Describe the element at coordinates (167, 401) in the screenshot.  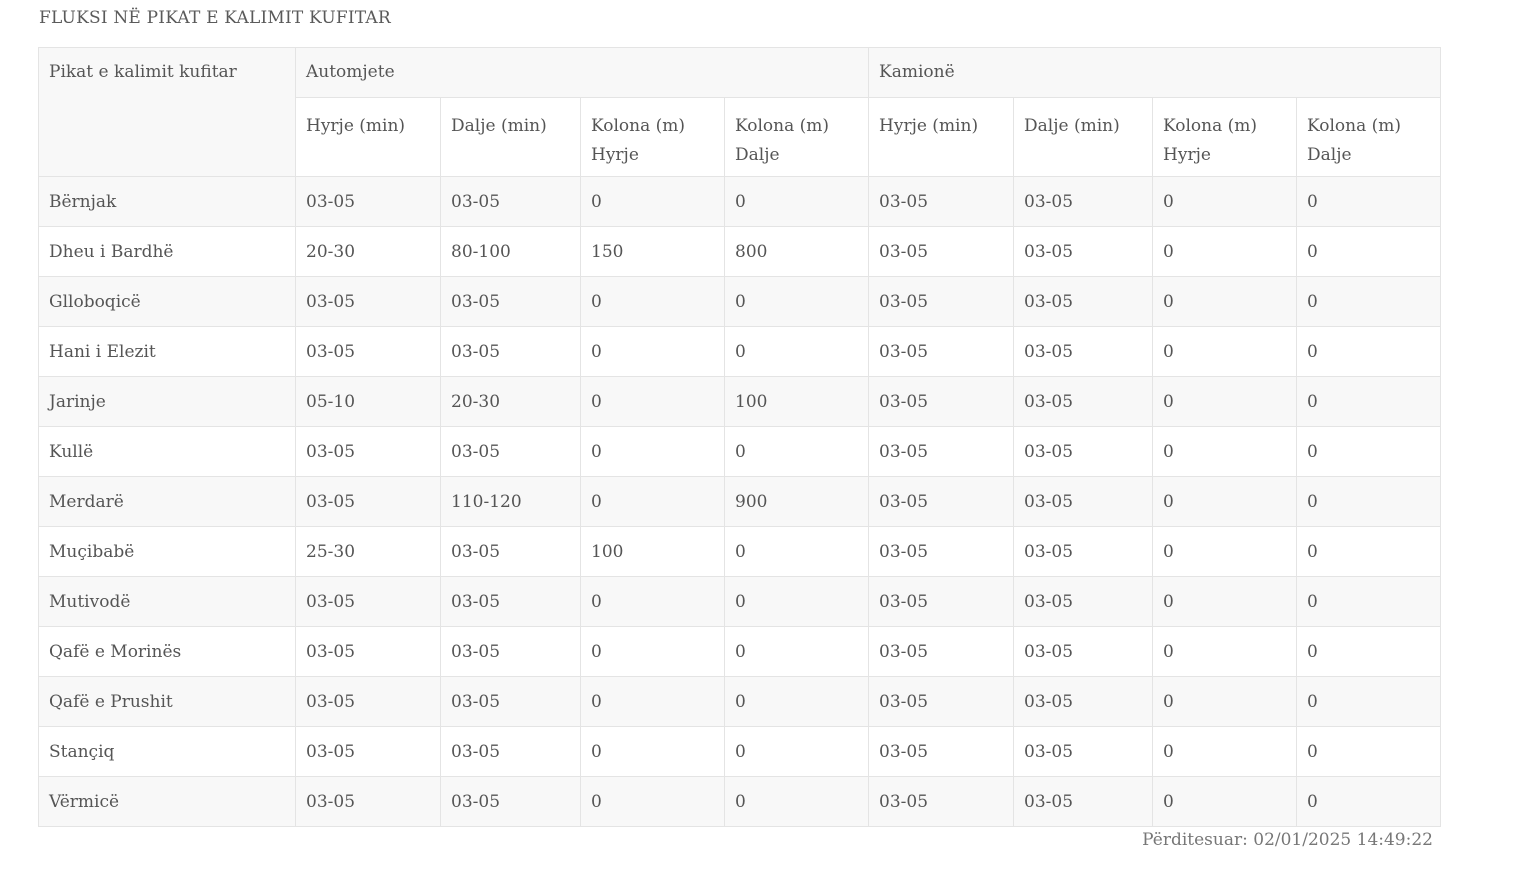
I see `border-point-name: Jarinje` at that location.